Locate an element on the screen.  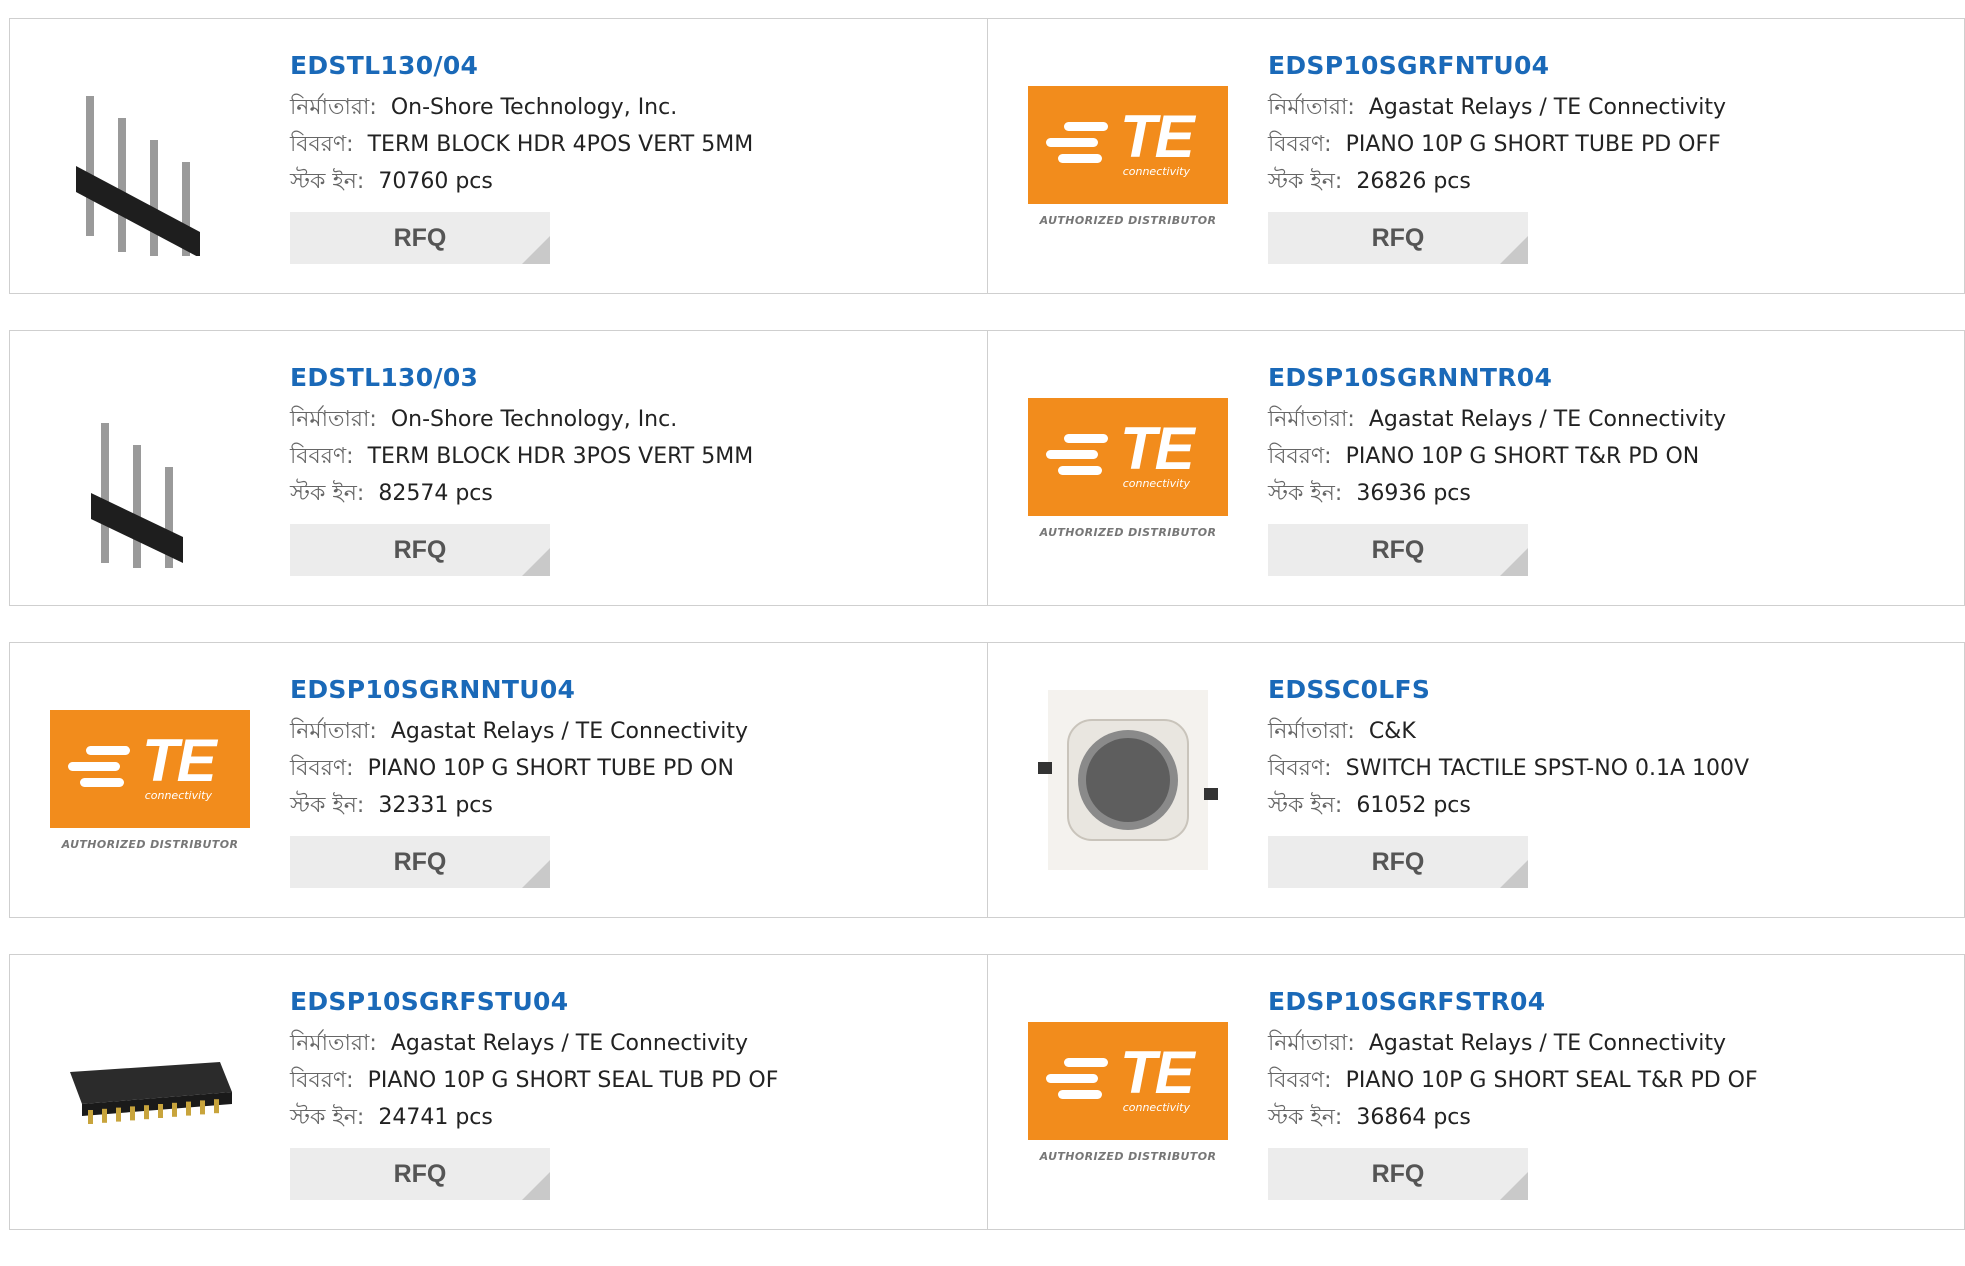
description-value: TERM BLOCK HDR 4POS VERT 5MM is located at coordinates (560, 144).